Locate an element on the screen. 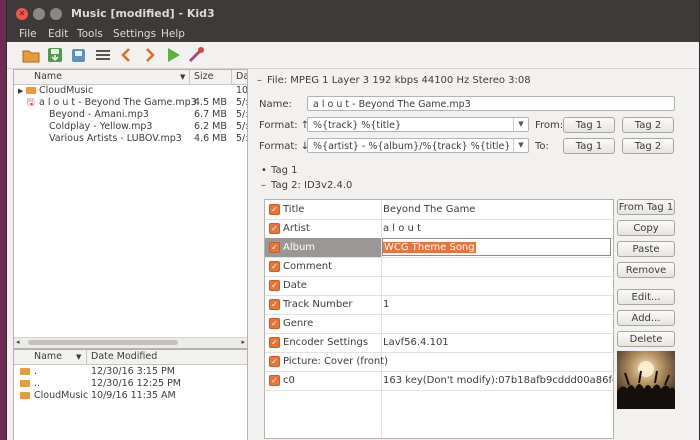 The height and width of the screenshot is (440, 700). dir-name: .. is located at coordinates (37, 383).